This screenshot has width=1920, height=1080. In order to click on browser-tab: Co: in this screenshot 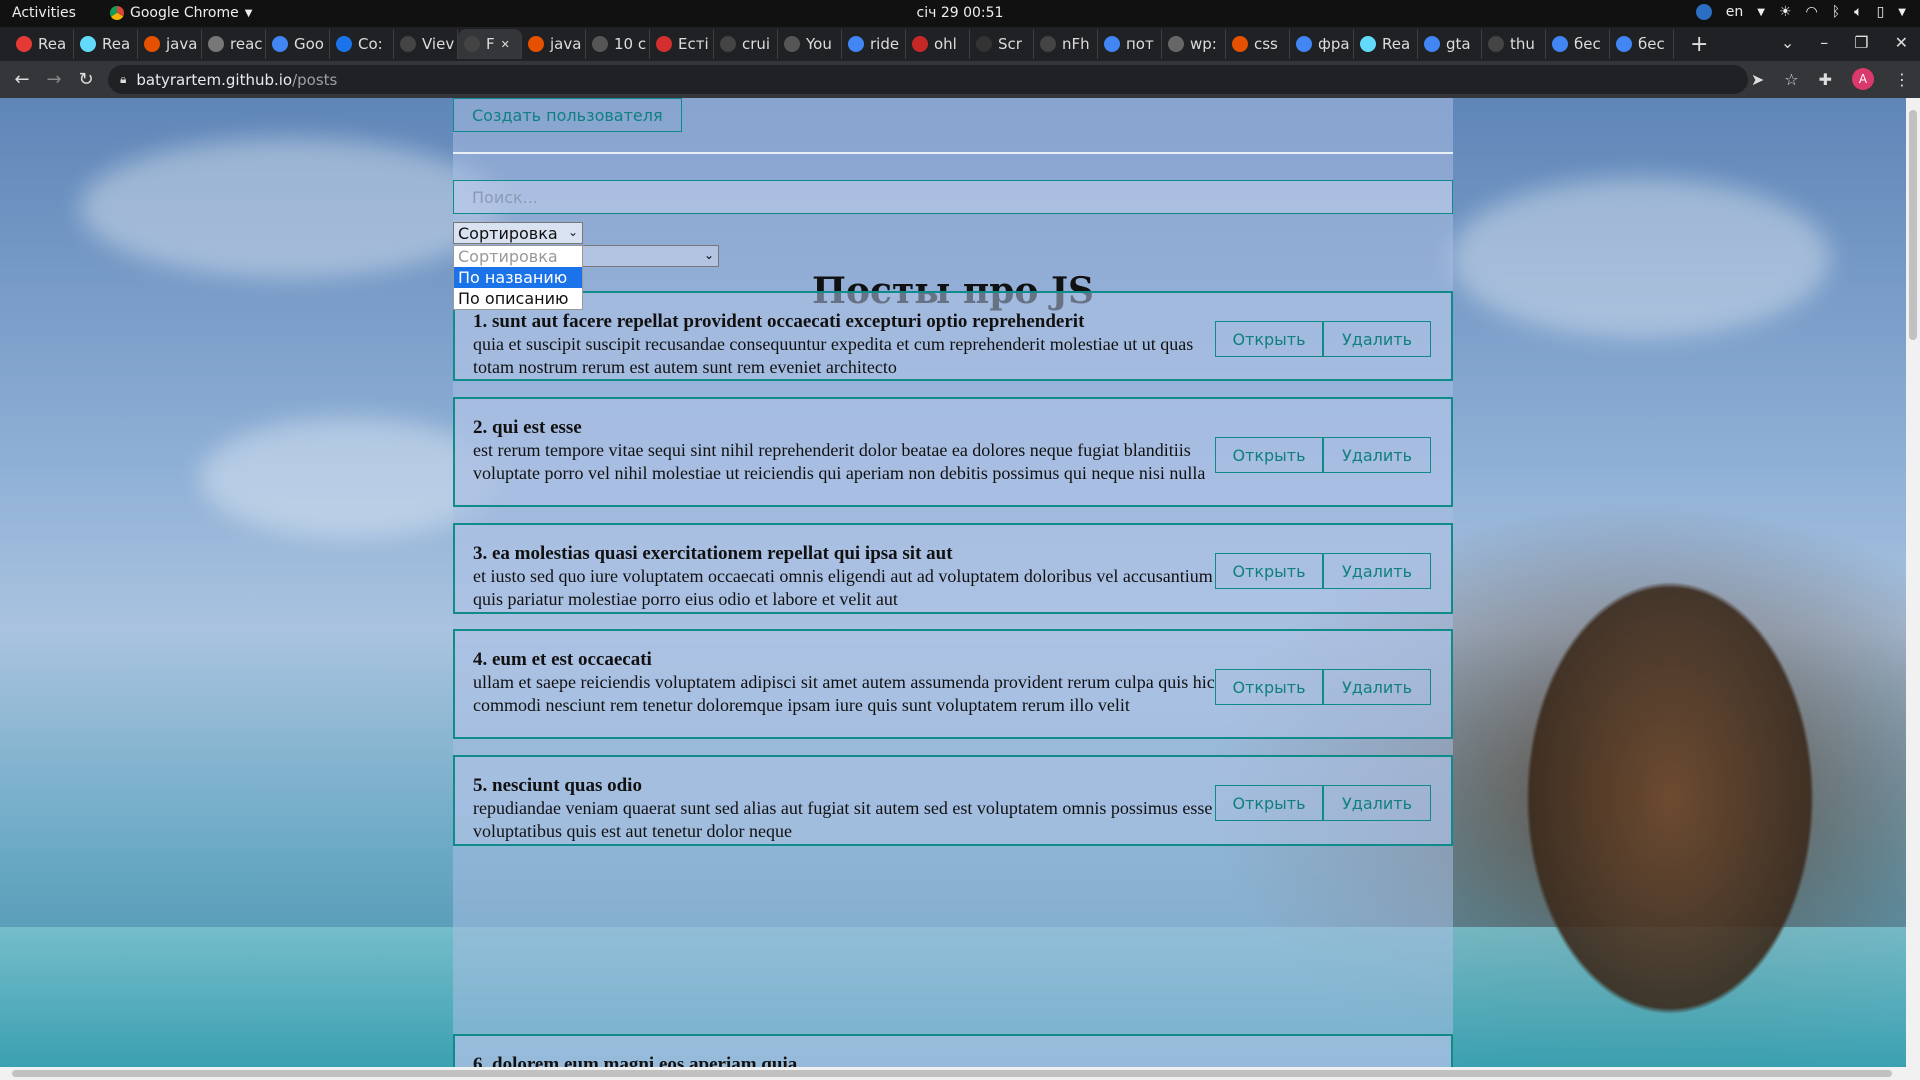, I will do `click(362, 44)`.